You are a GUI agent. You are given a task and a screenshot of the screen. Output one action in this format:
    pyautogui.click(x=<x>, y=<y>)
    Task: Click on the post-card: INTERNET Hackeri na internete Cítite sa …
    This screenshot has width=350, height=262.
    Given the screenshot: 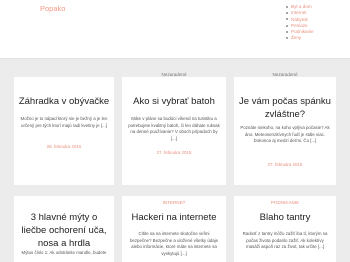 What is the action you would take?
    pyautogui.click(x=174, y=227)
    